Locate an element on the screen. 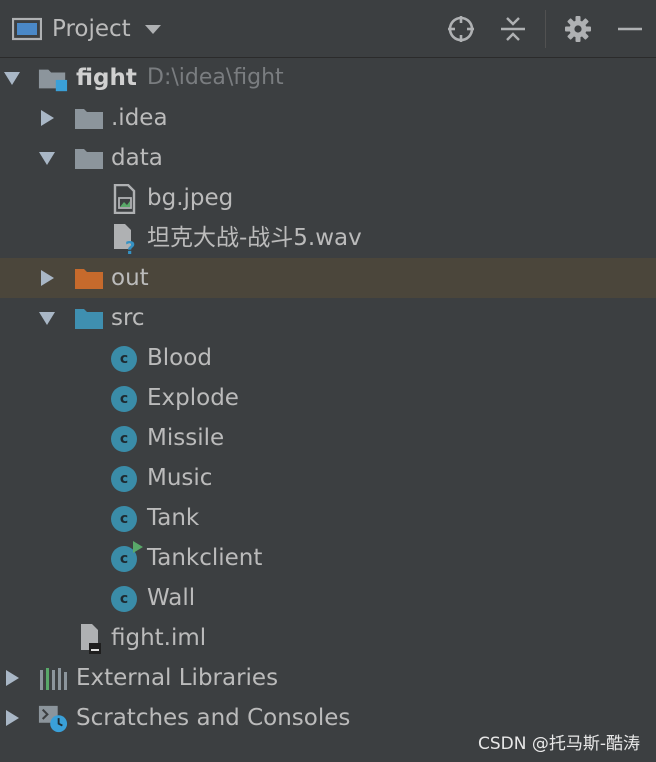 The image size is (656, 762). unknown-file-icon: ? is located at coordinates (124, 239).